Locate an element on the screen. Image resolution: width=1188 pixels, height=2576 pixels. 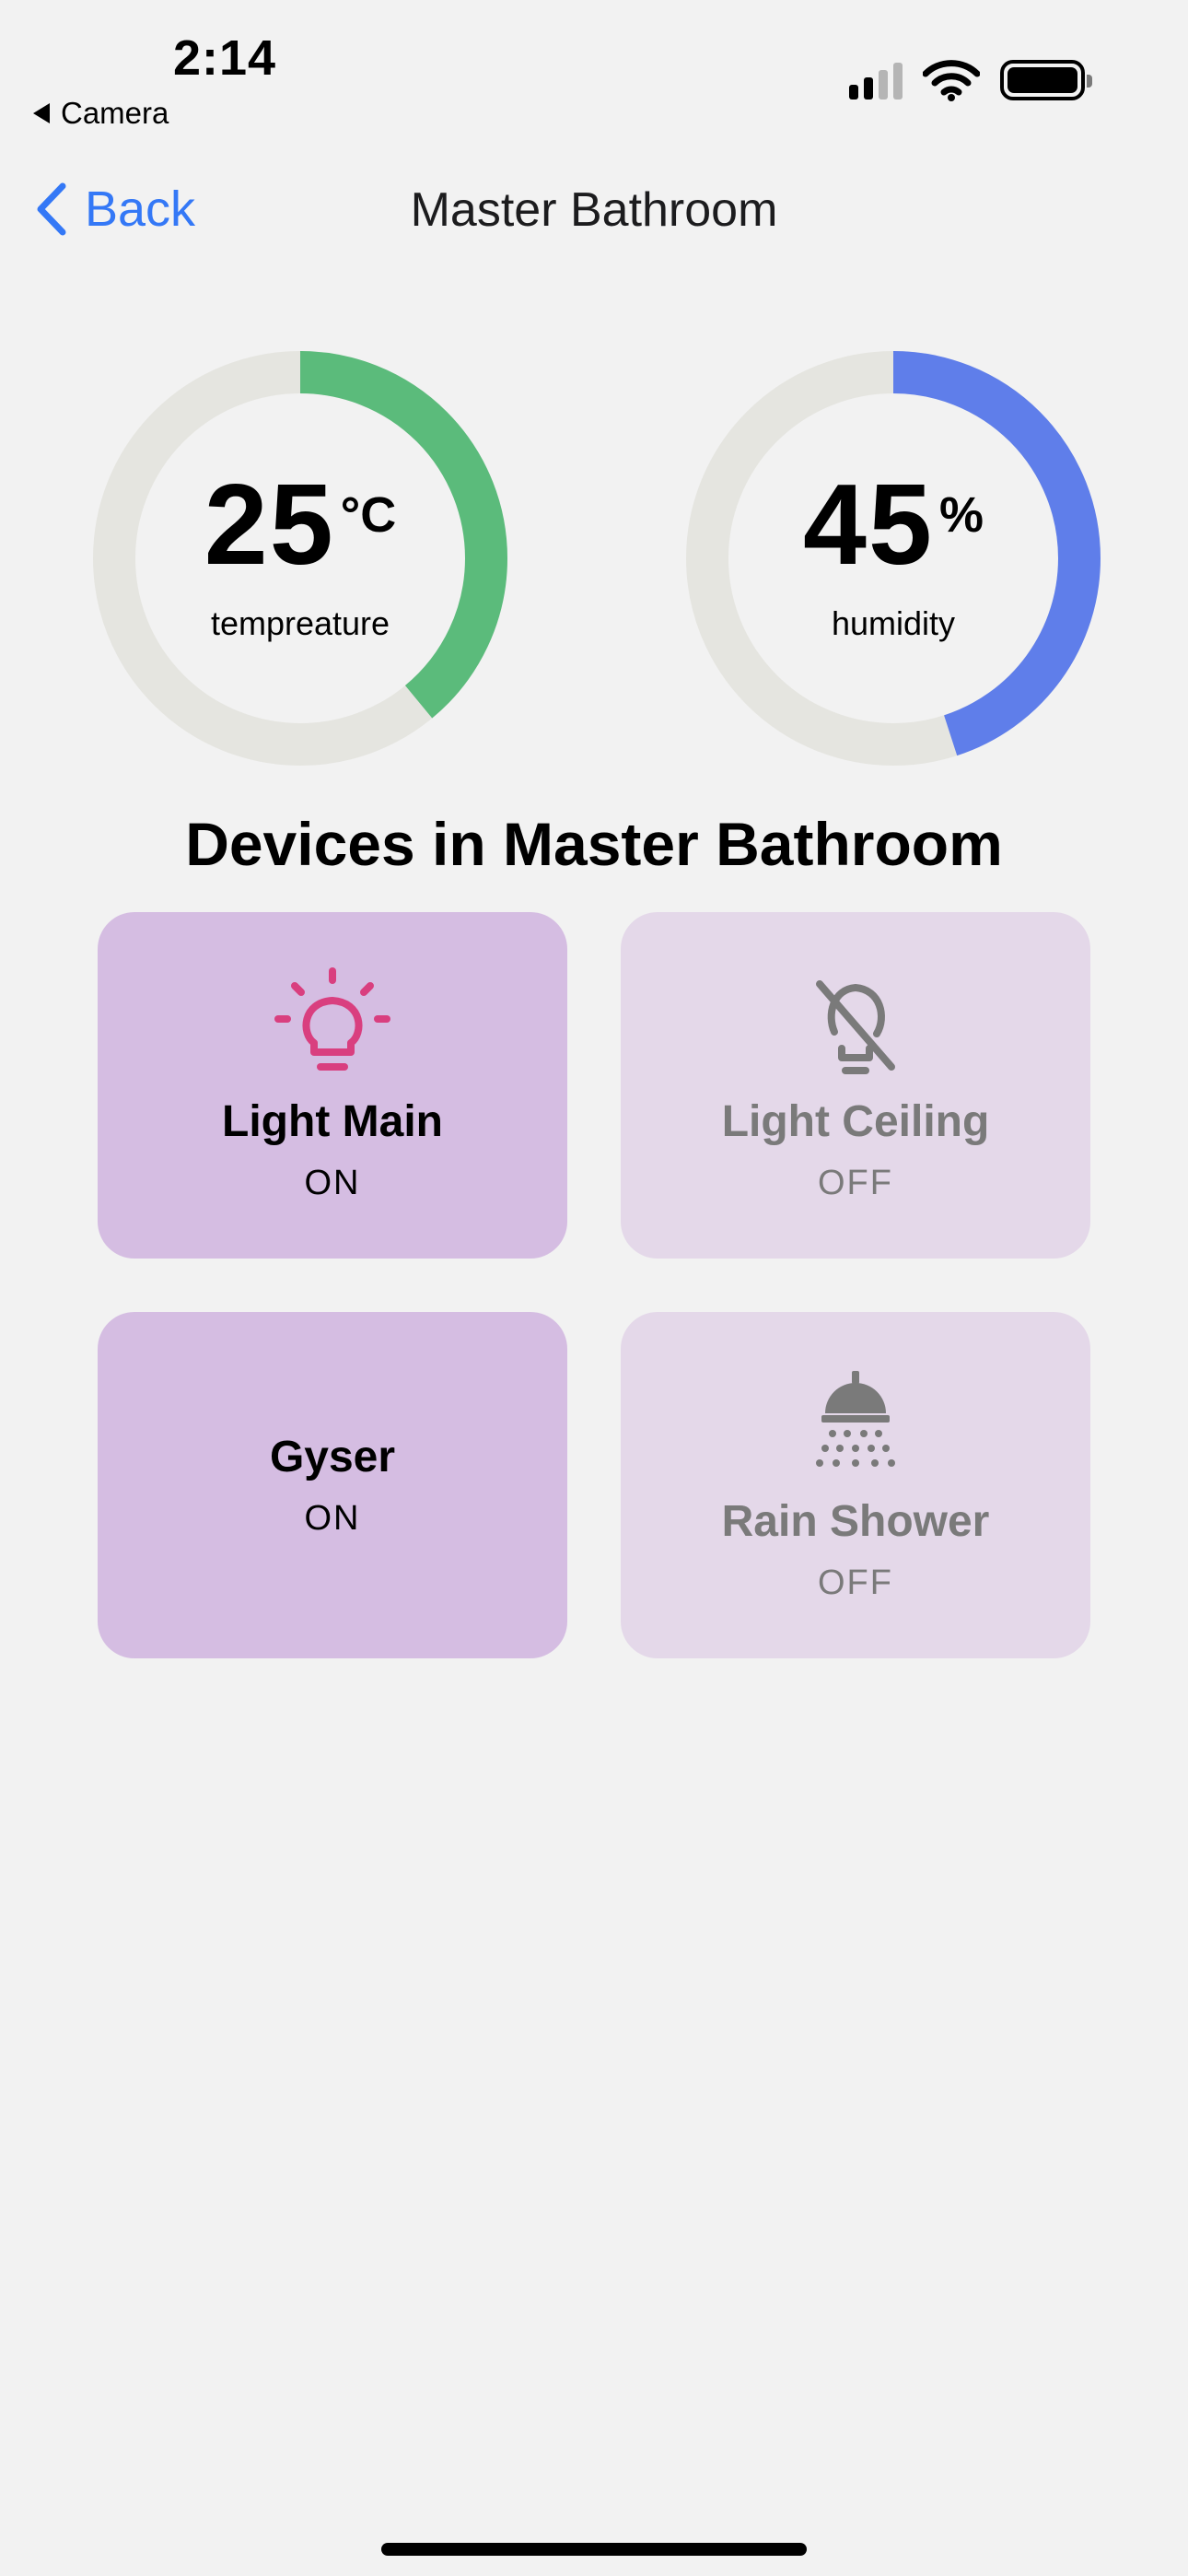
shower-icon is located at coordinates (855, 1419).